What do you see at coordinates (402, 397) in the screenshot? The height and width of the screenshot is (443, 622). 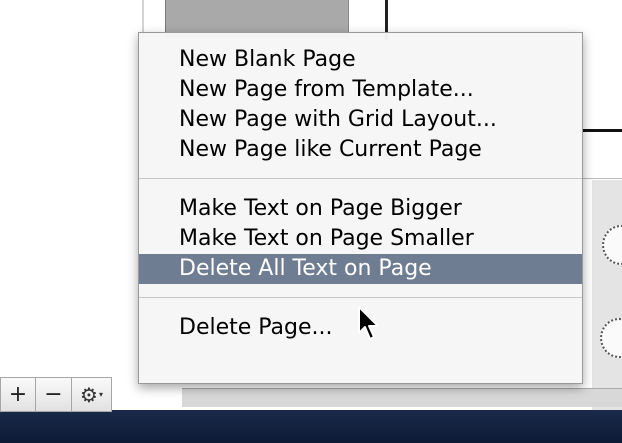 I see `background-field` at bounding box center [402, 397].